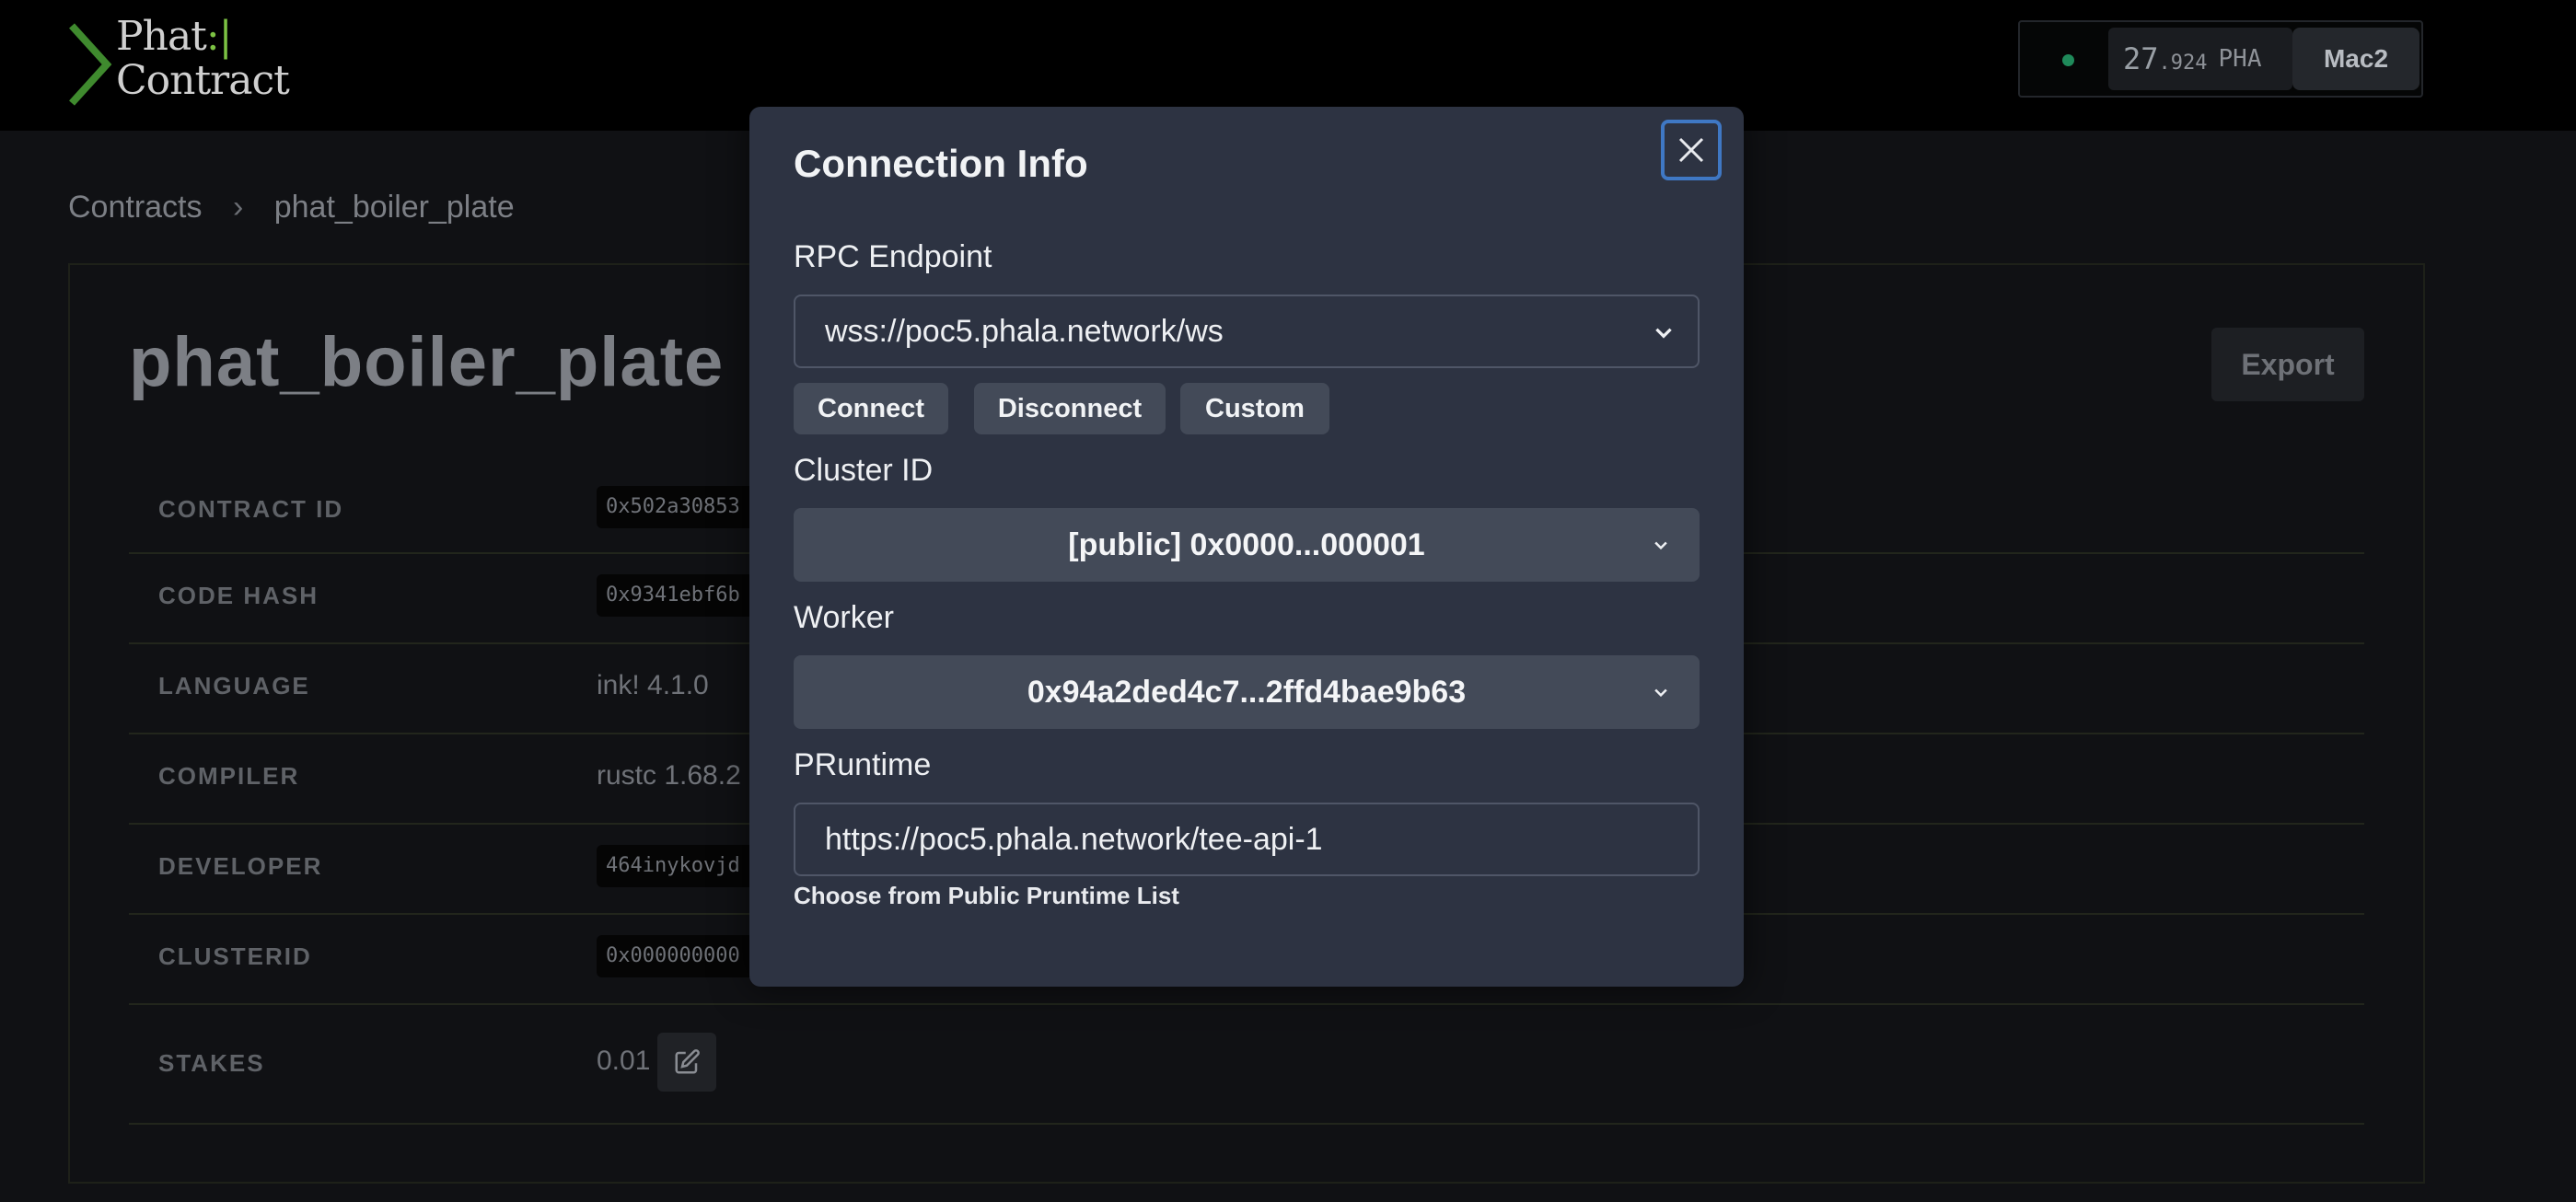 The width and height of the screenshot is (2576, 1202). Describe the element at coordinates (2240, 59) in the screenshot. I see `balance-unit: PHA` at that location.